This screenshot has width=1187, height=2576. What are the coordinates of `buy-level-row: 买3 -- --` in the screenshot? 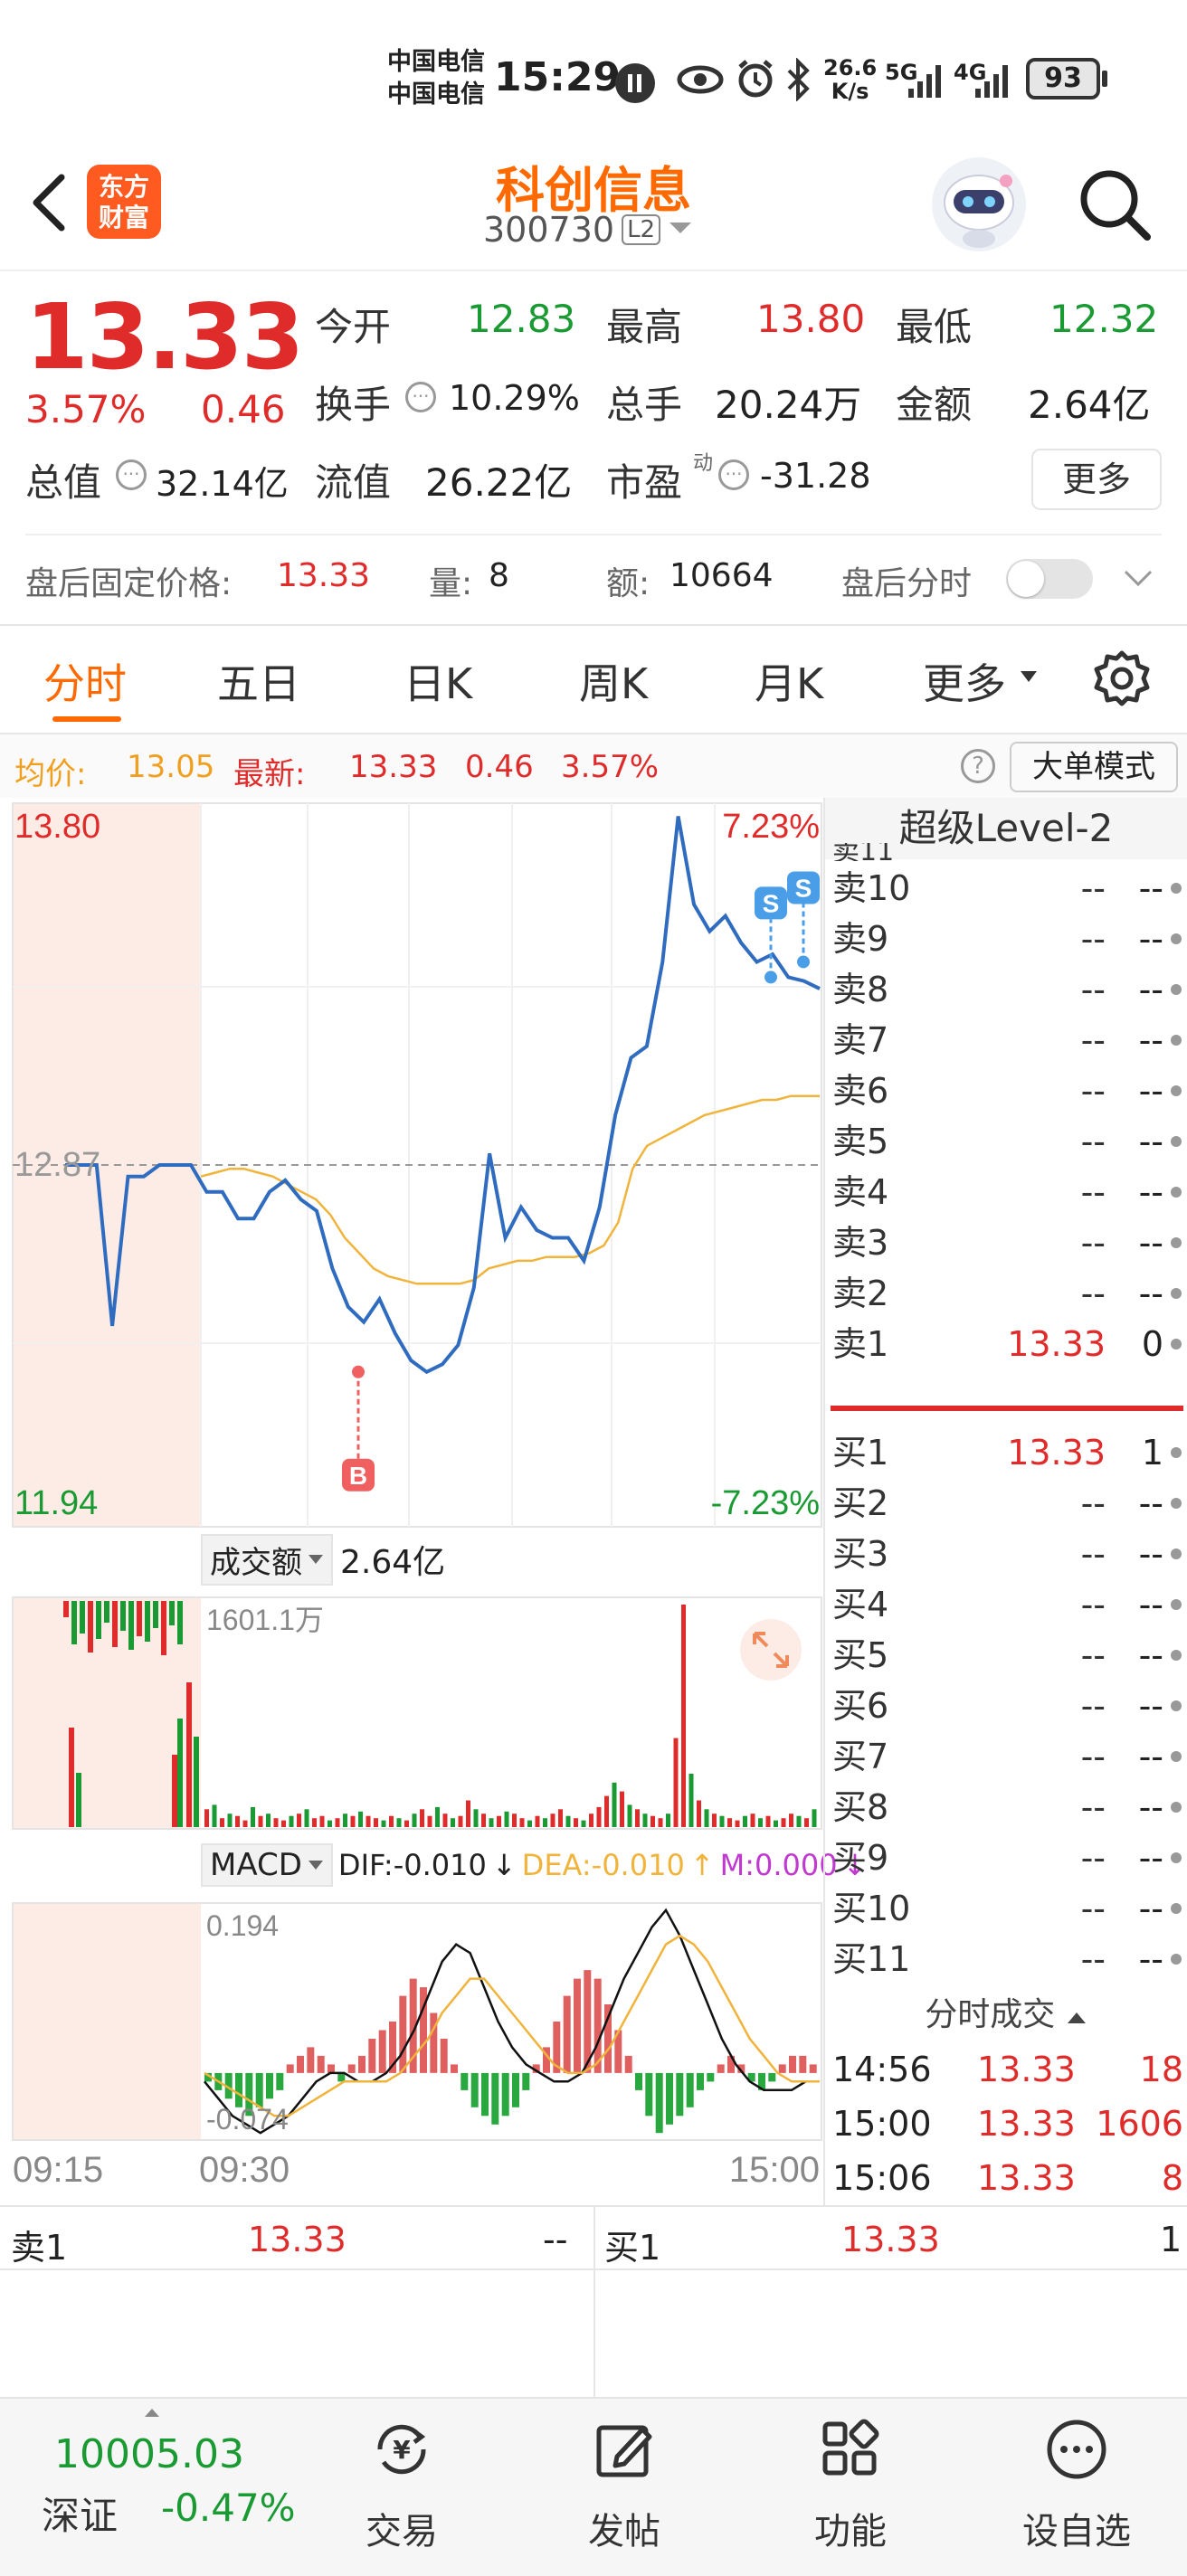 It's located at (1006, 1554).